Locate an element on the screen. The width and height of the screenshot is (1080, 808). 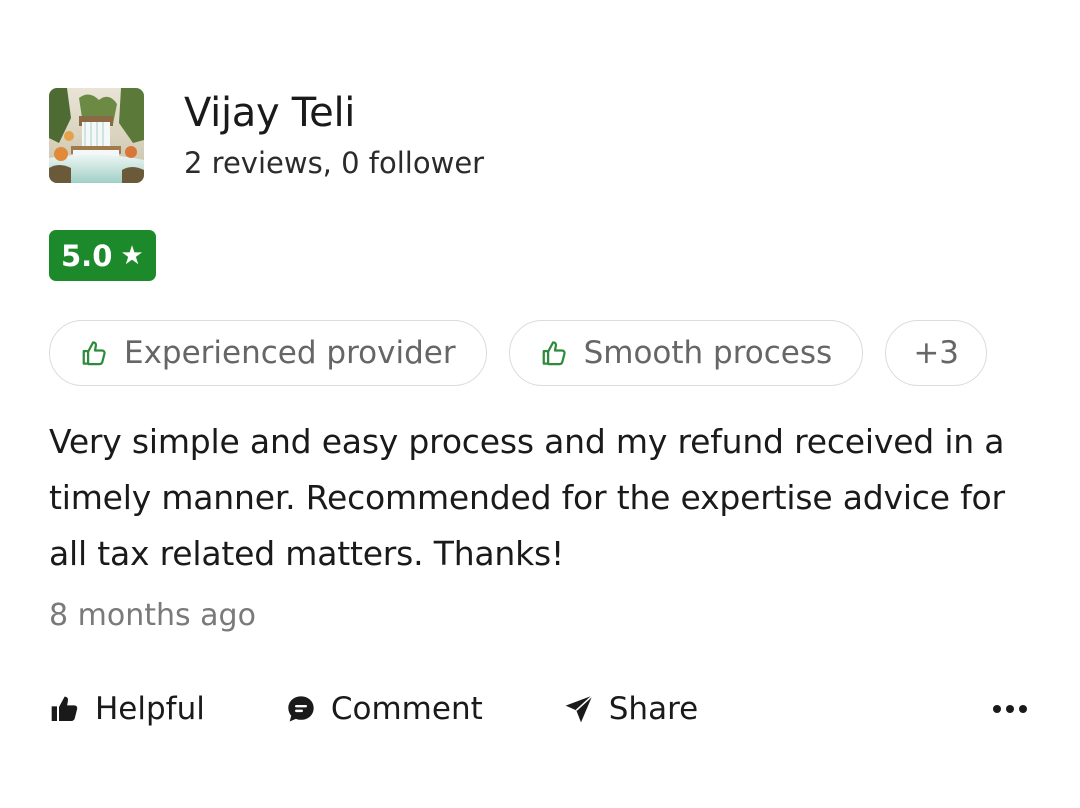
share-label: Share is located at coordinates (653, 709).